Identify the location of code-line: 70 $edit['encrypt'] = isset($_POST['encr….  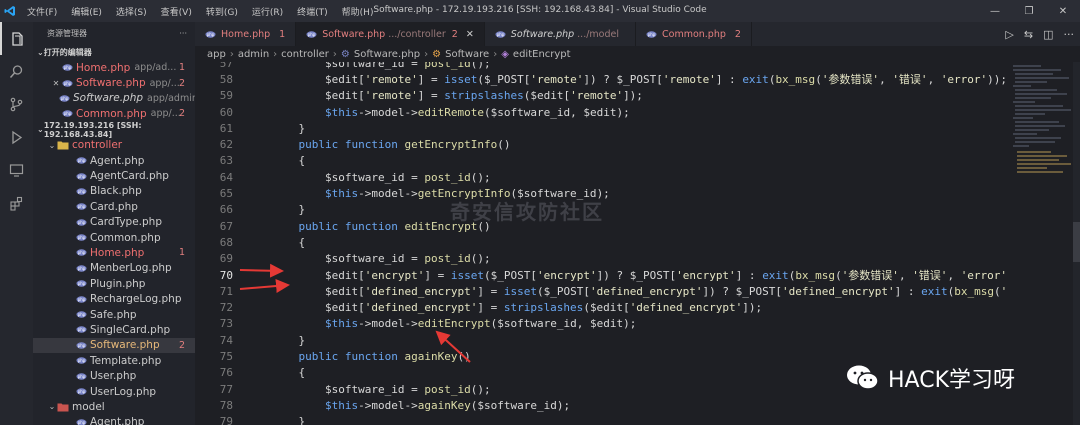
(601, 275).